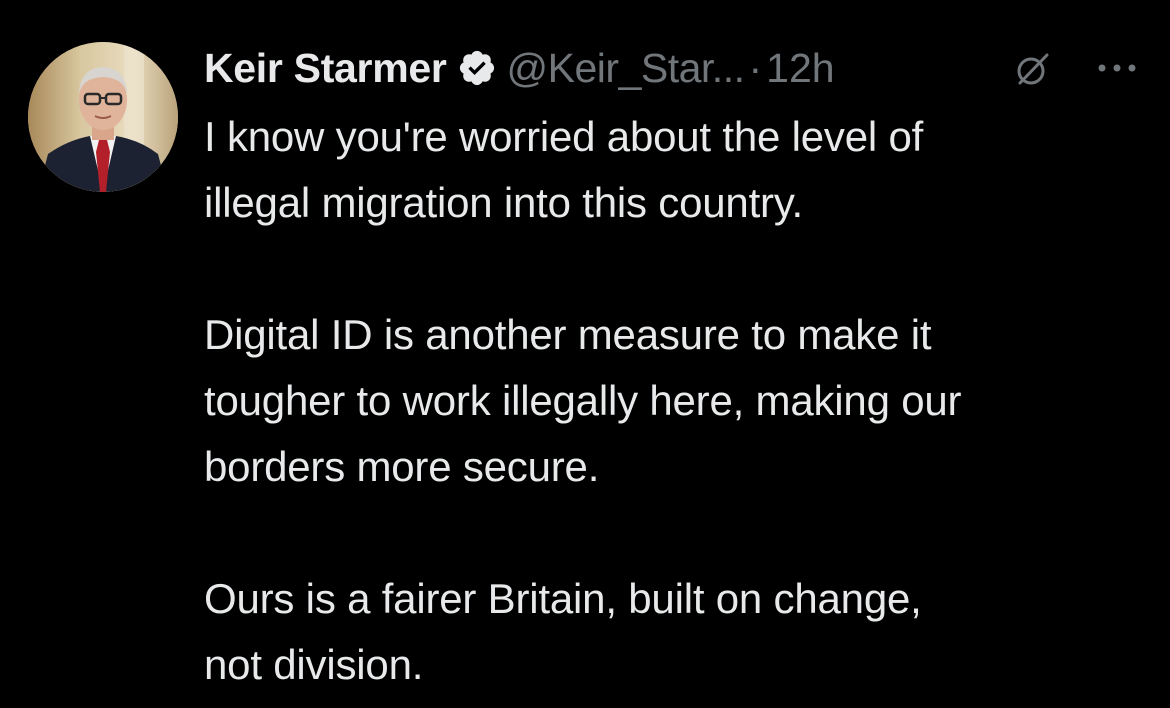 The width and height of the screenshot is (1170, 708). What do you see at coordinates (325, 68) in the screenshot?
I see `author-display-name: Keir Starmer` at bounding box center [325, 68].